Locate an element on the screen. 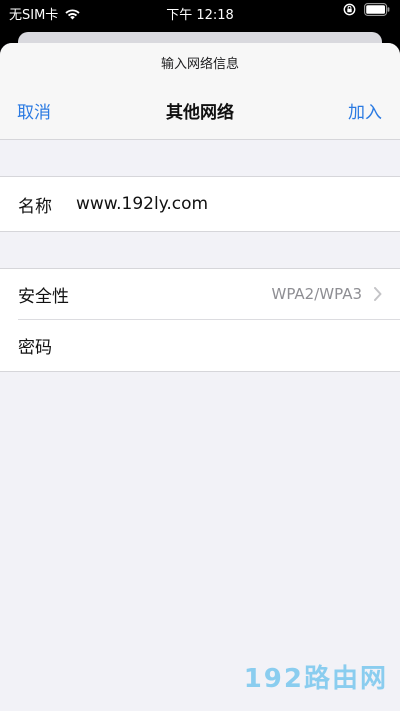 Image resolution: width=400 pixels, height=711 pixels. sheet-prompt: 输入网络信息 is located at coordinates (199, 64).